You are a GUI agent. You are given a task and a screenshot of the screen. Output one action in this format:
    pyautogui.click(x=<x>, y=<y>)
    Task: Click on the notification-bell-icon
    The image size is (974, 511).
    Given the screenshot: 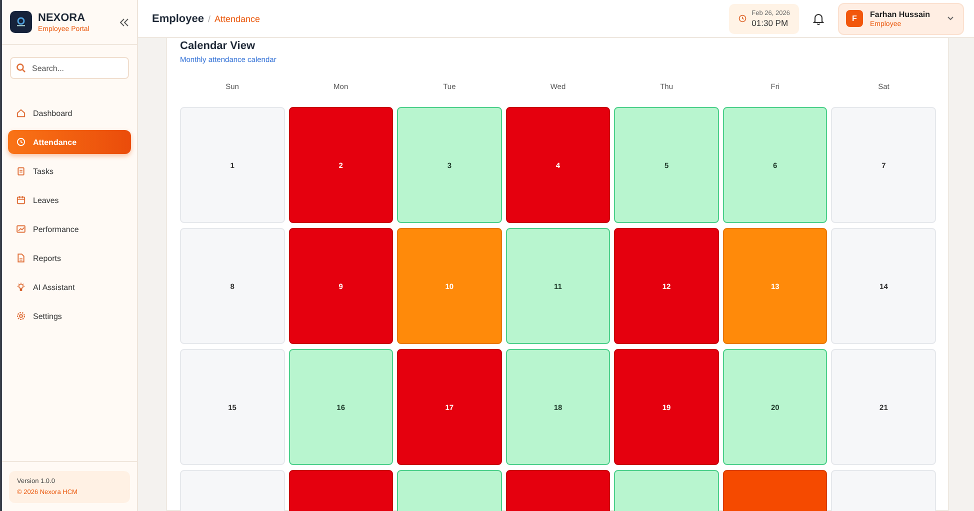 What is the action you would take?
    pyautogui.click(x=818, y=18)
    